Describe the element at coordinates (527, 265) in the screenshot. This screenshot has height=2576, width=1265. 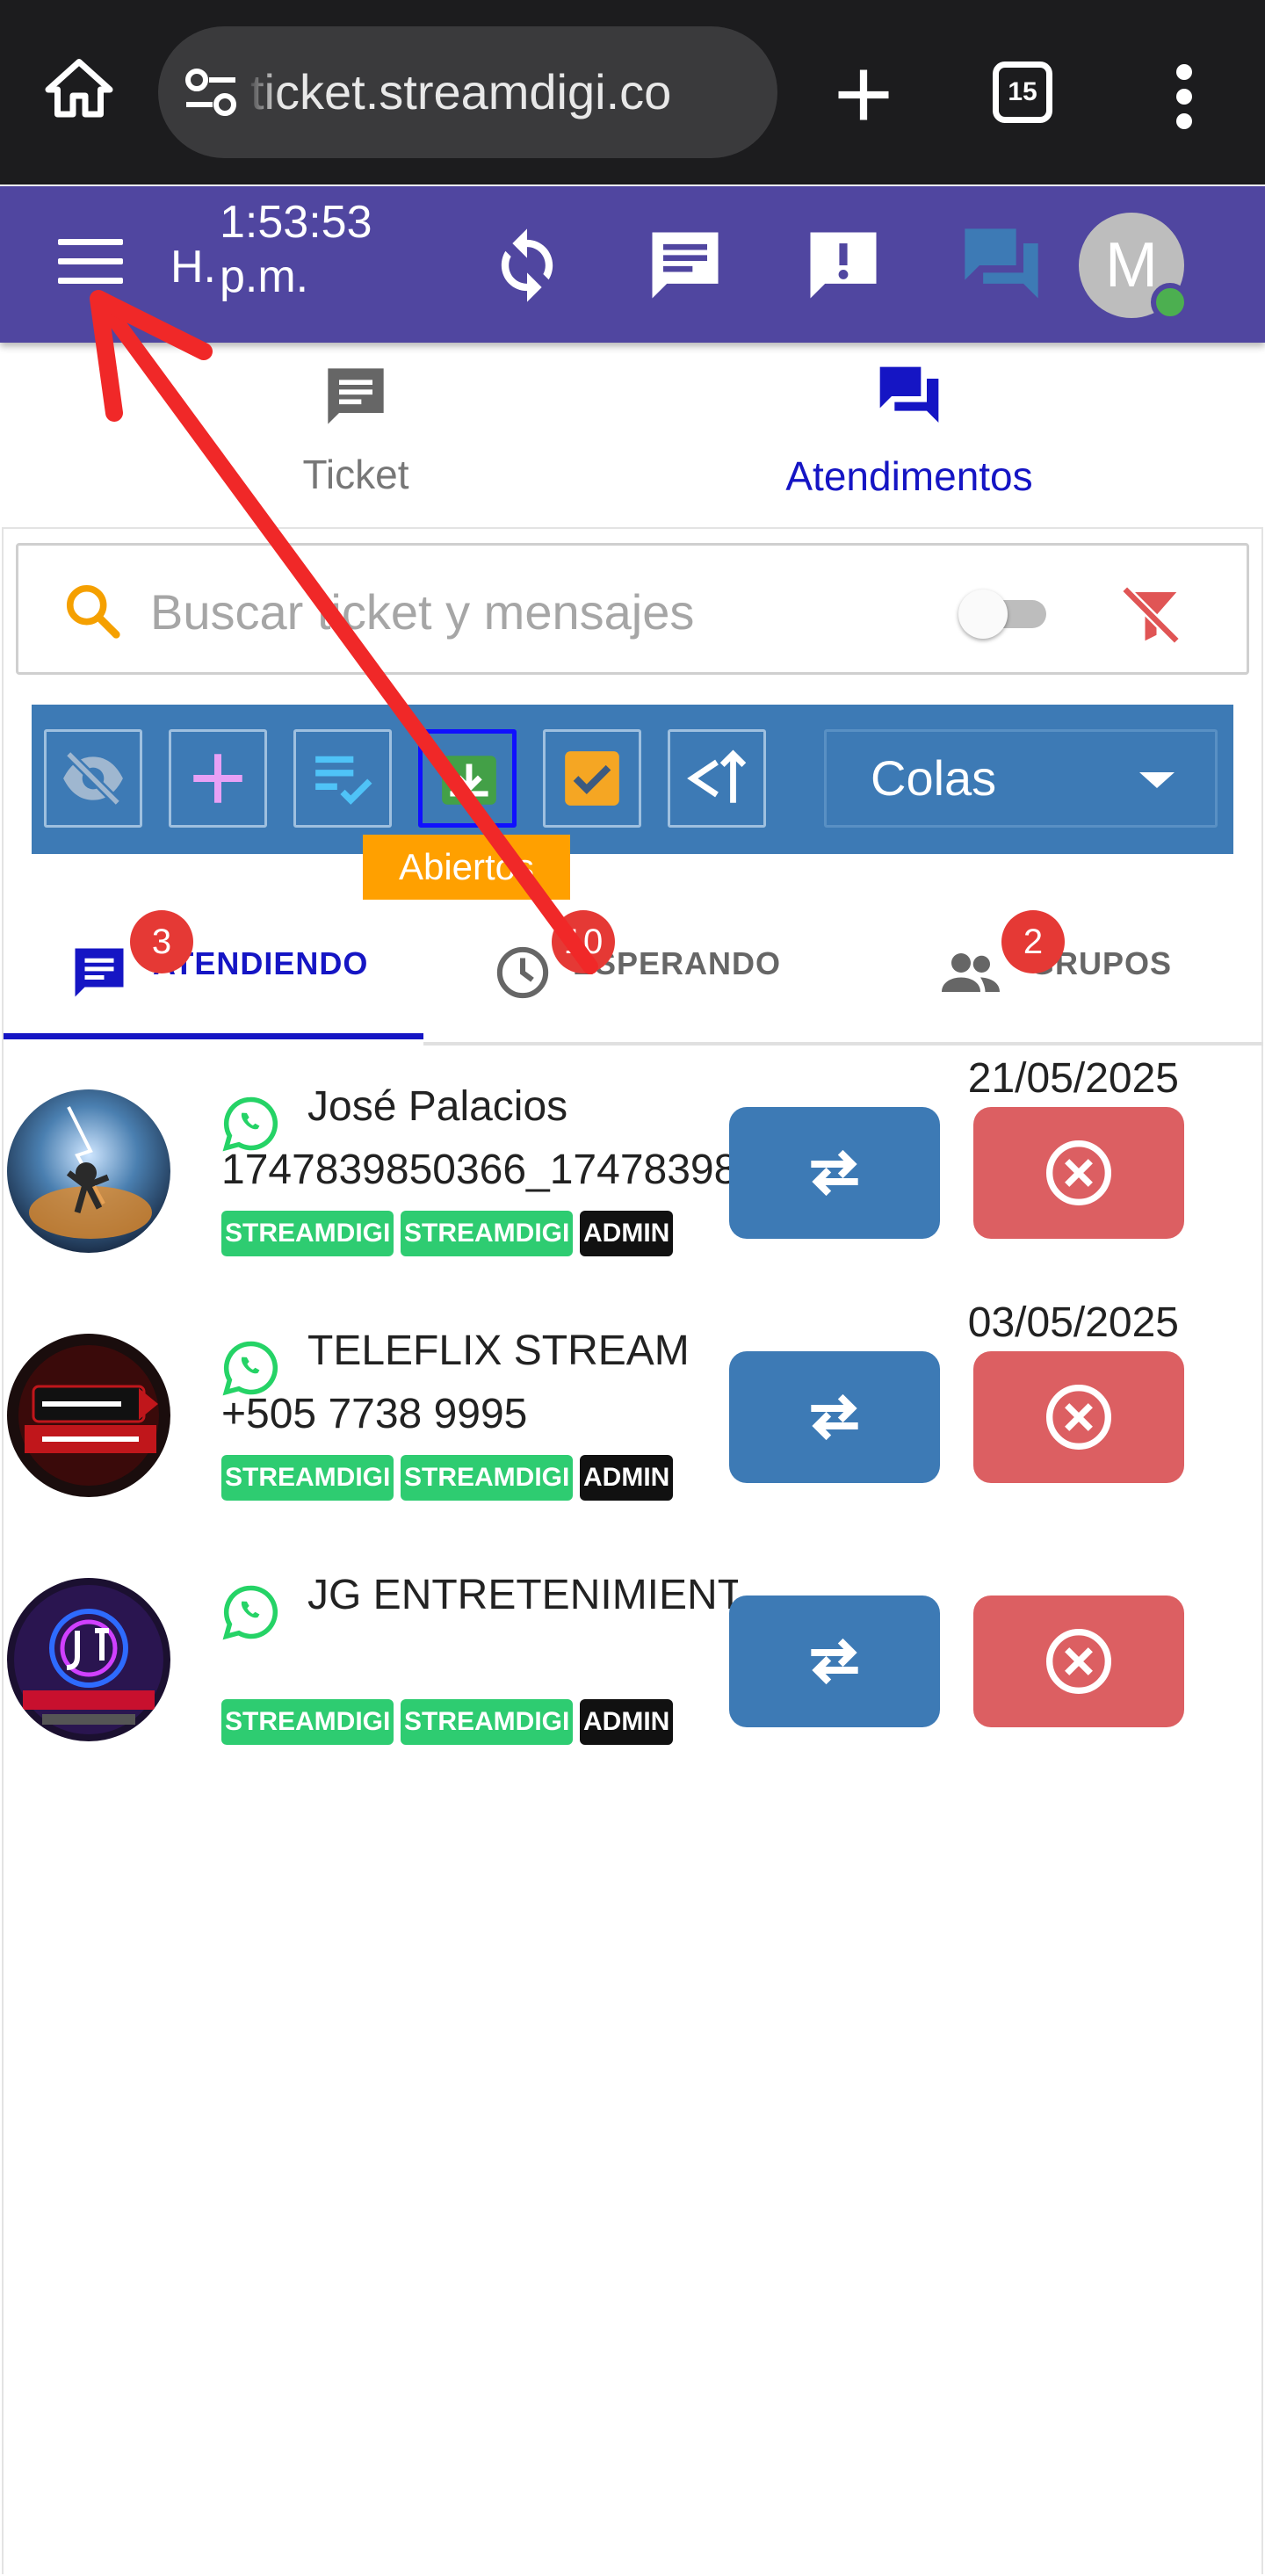
I see `refresh-icon` at that location.